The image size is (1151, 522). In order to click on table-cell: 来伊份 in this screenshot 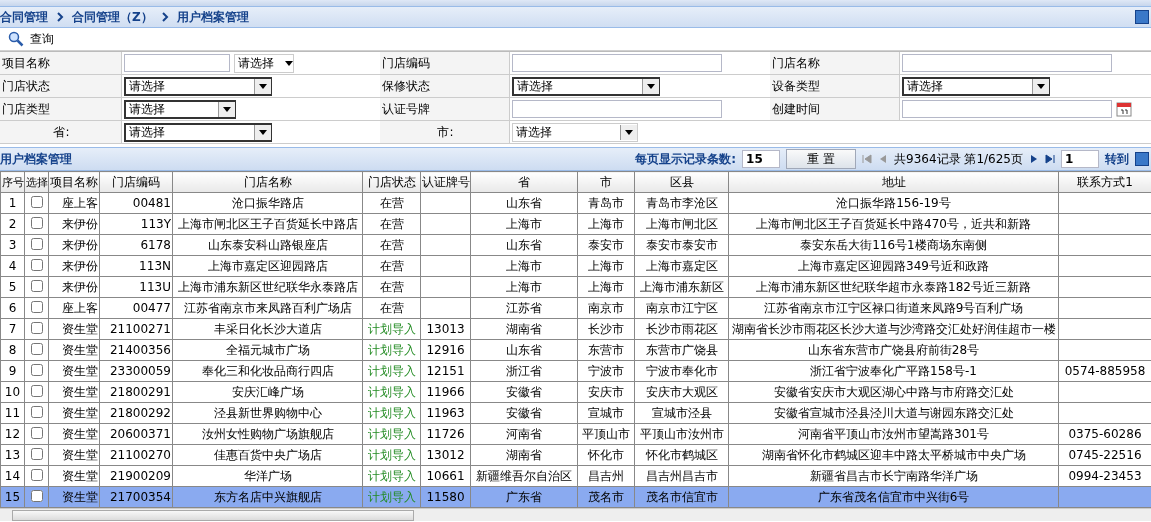, I will do `click(74, 266)`.